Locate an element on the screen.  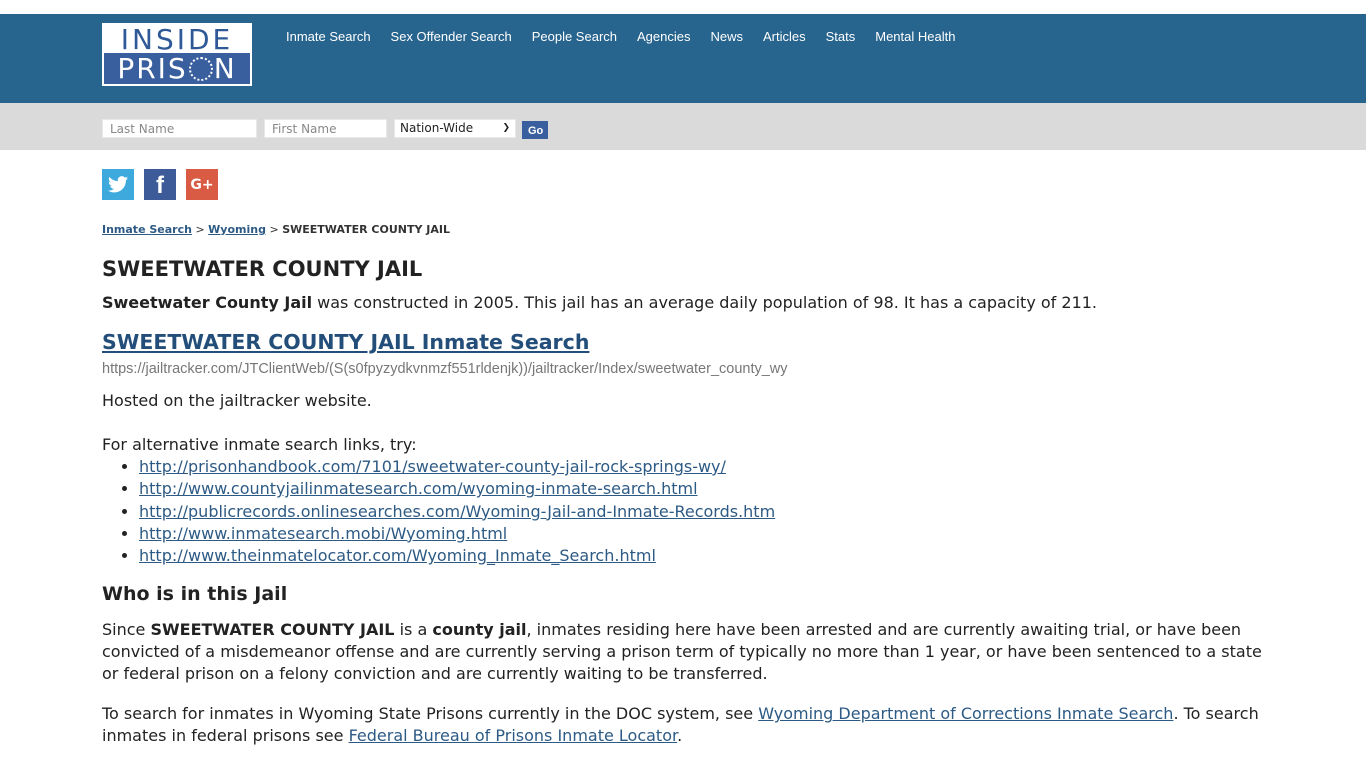
facebook-button: f is located at coordinates (160, 184).